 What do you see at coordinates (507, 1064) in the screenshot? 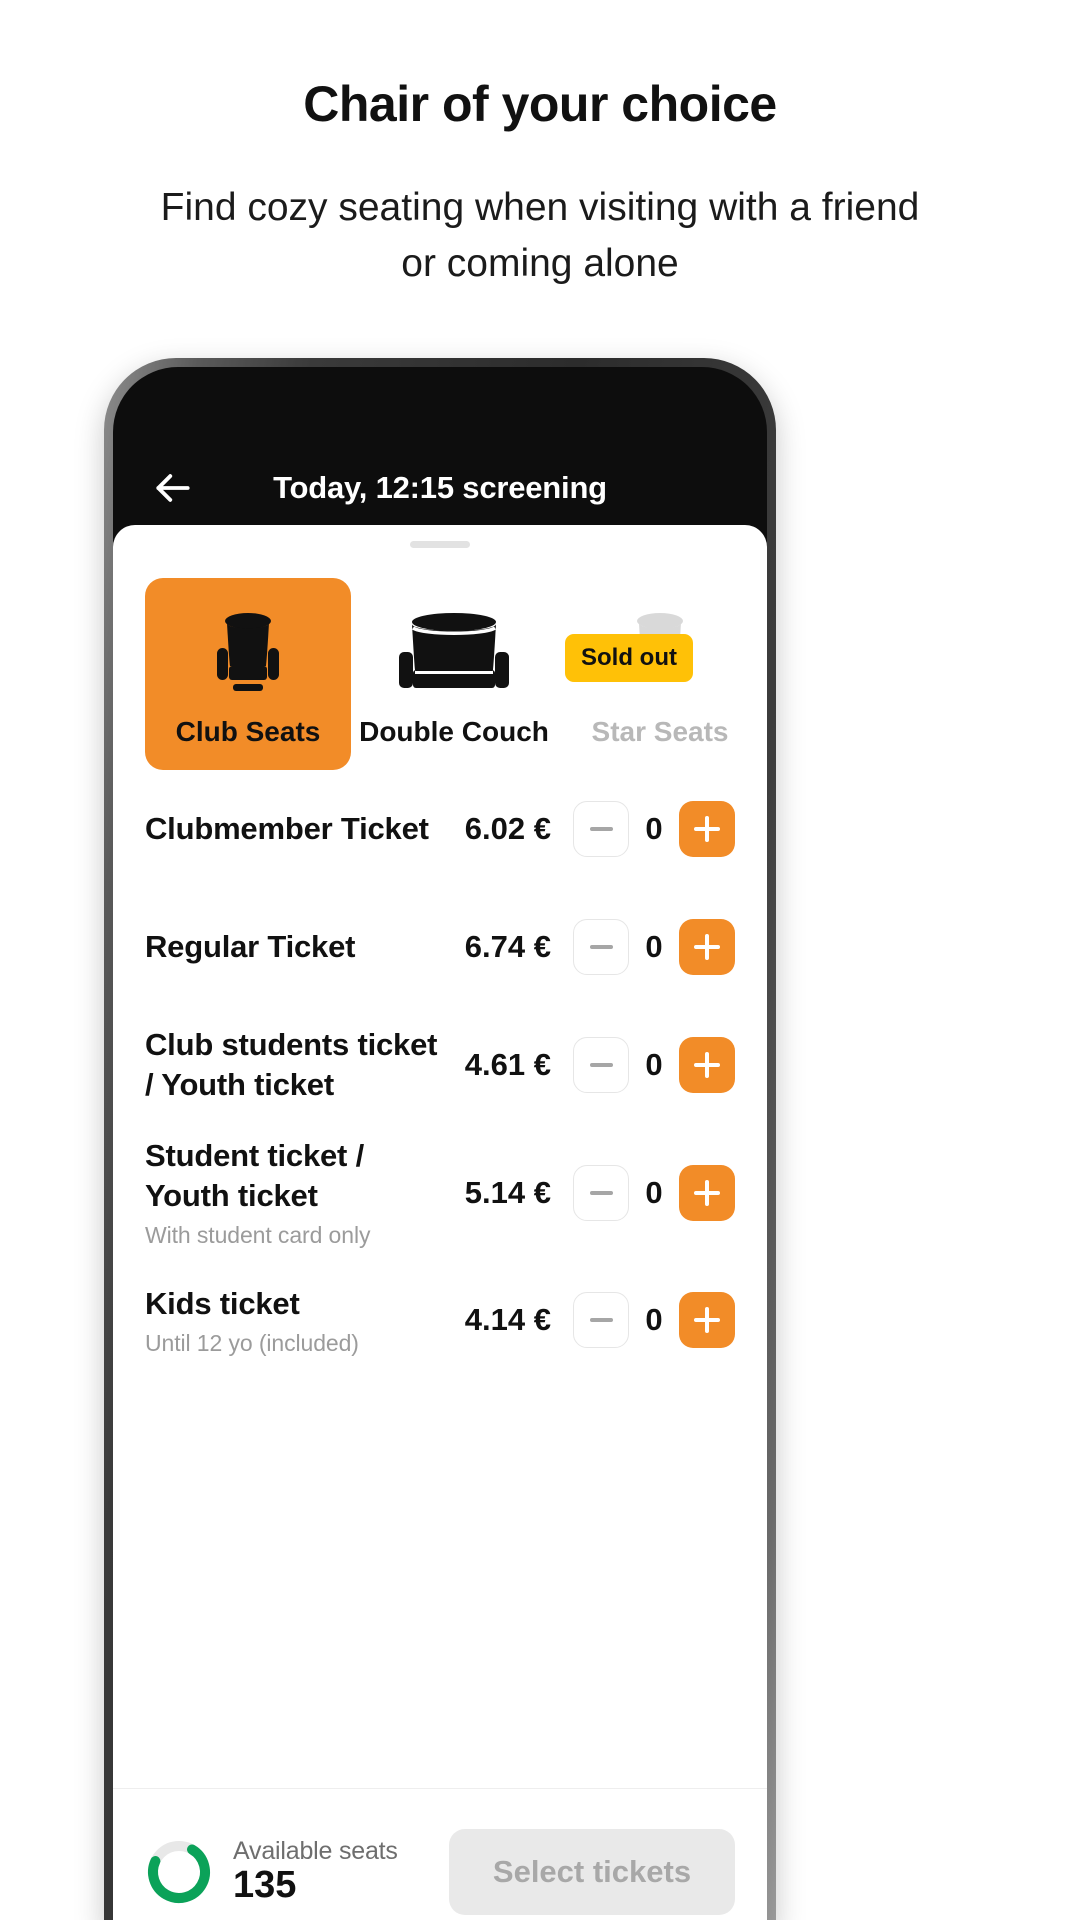
I see `ticket-price: 4.61 €` at bounding box center [507, 1064].